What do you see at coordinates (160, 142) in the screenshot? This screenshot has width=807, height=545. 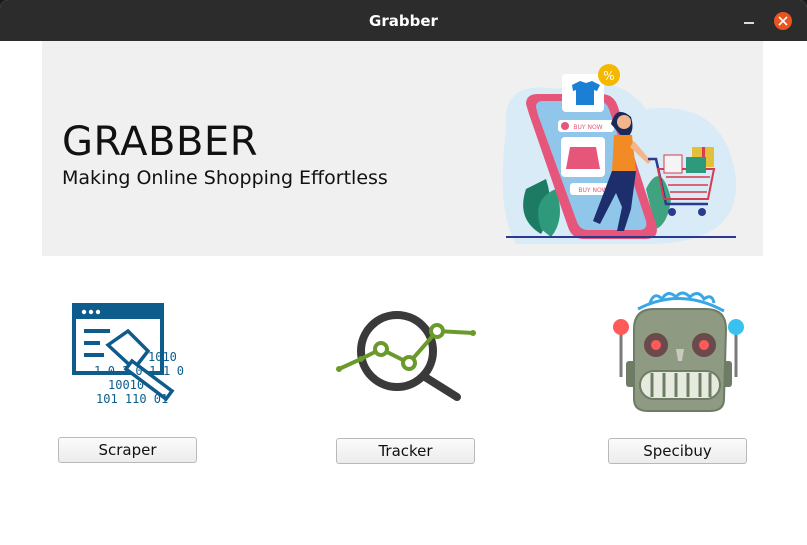 I see `banner-title: GRABBER` at bounding box center [160, 142].